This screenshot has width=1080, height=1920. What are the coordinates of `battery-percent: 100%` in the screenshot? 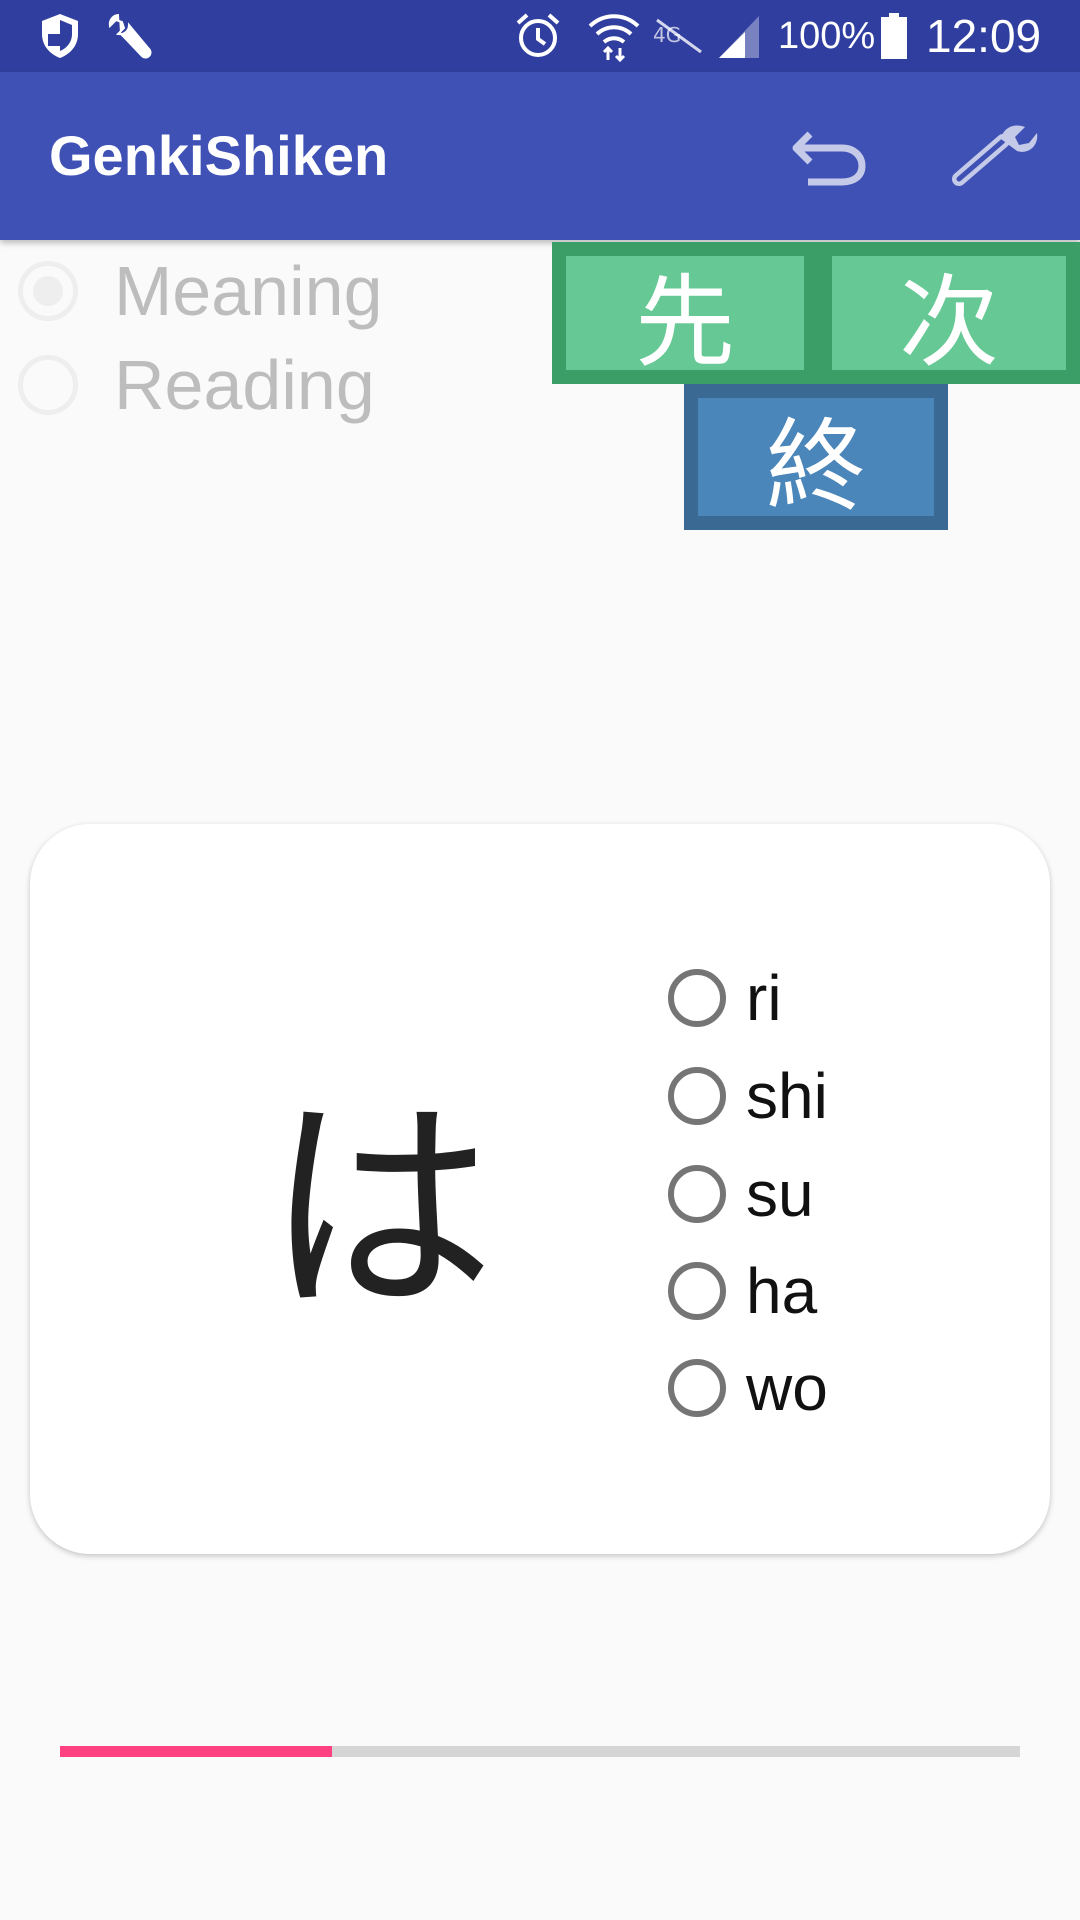 It's located at (827, 36).